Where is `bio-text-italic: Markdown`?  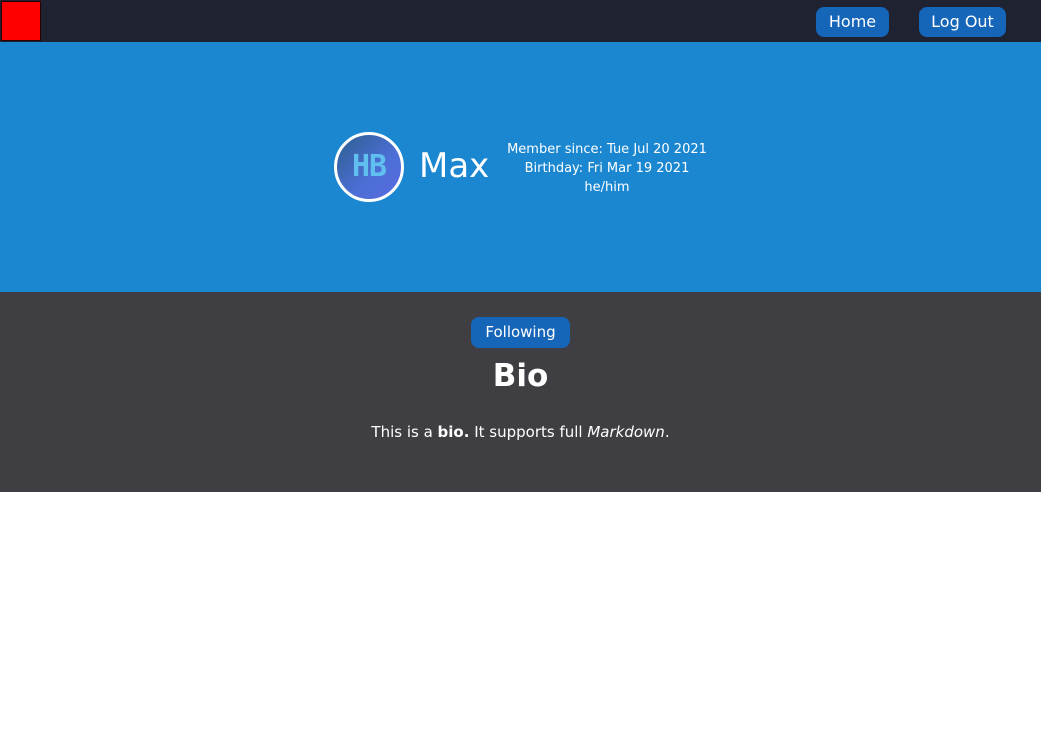 bio-text-italic: Markdown is located at coordinates (626, 432).